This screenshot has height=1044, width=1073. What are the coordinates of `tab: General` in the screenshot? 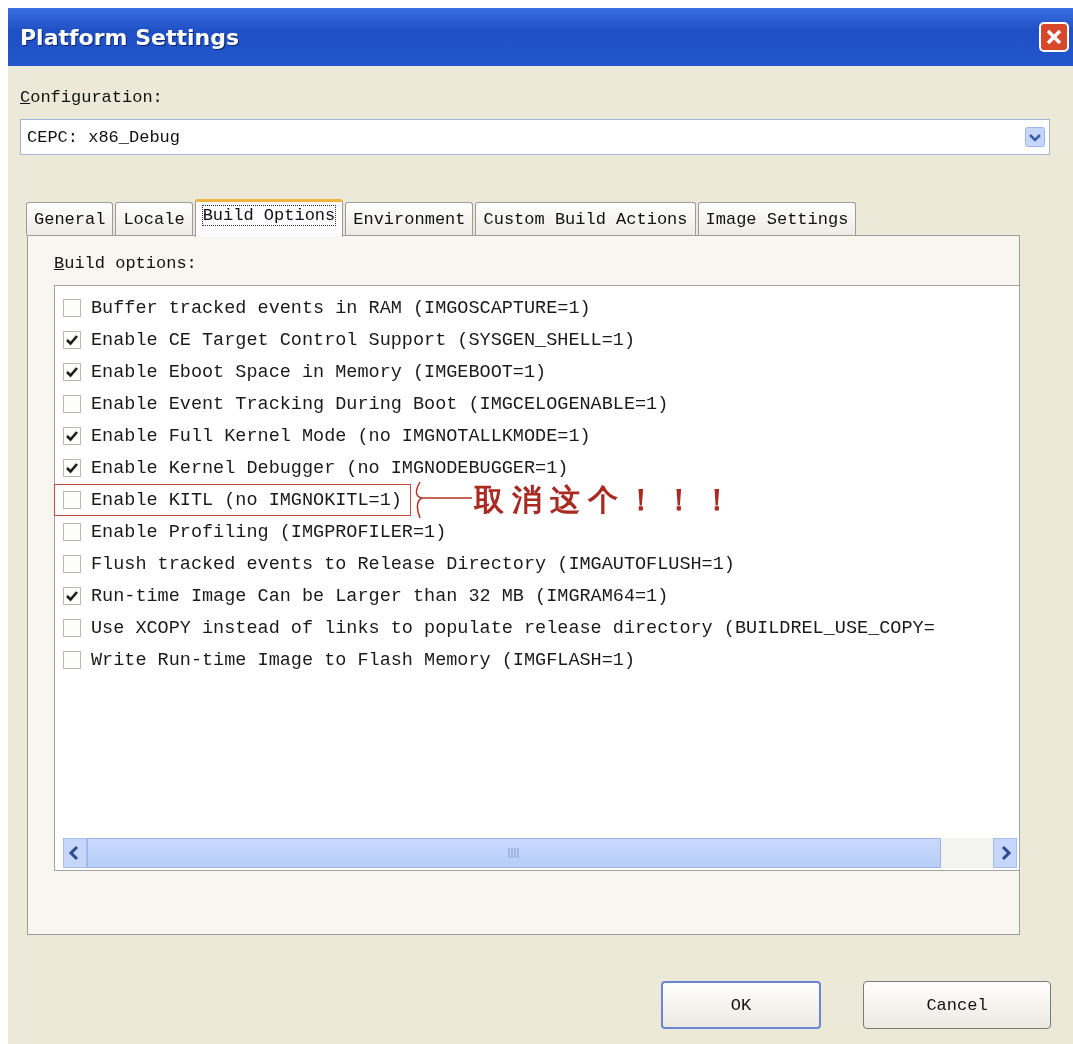 It's located at (70, 218).